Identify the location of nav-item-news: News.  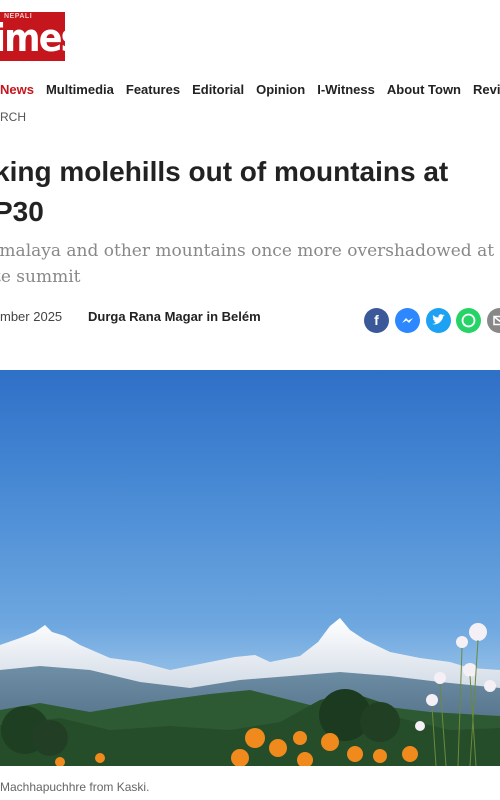
(17, 89).